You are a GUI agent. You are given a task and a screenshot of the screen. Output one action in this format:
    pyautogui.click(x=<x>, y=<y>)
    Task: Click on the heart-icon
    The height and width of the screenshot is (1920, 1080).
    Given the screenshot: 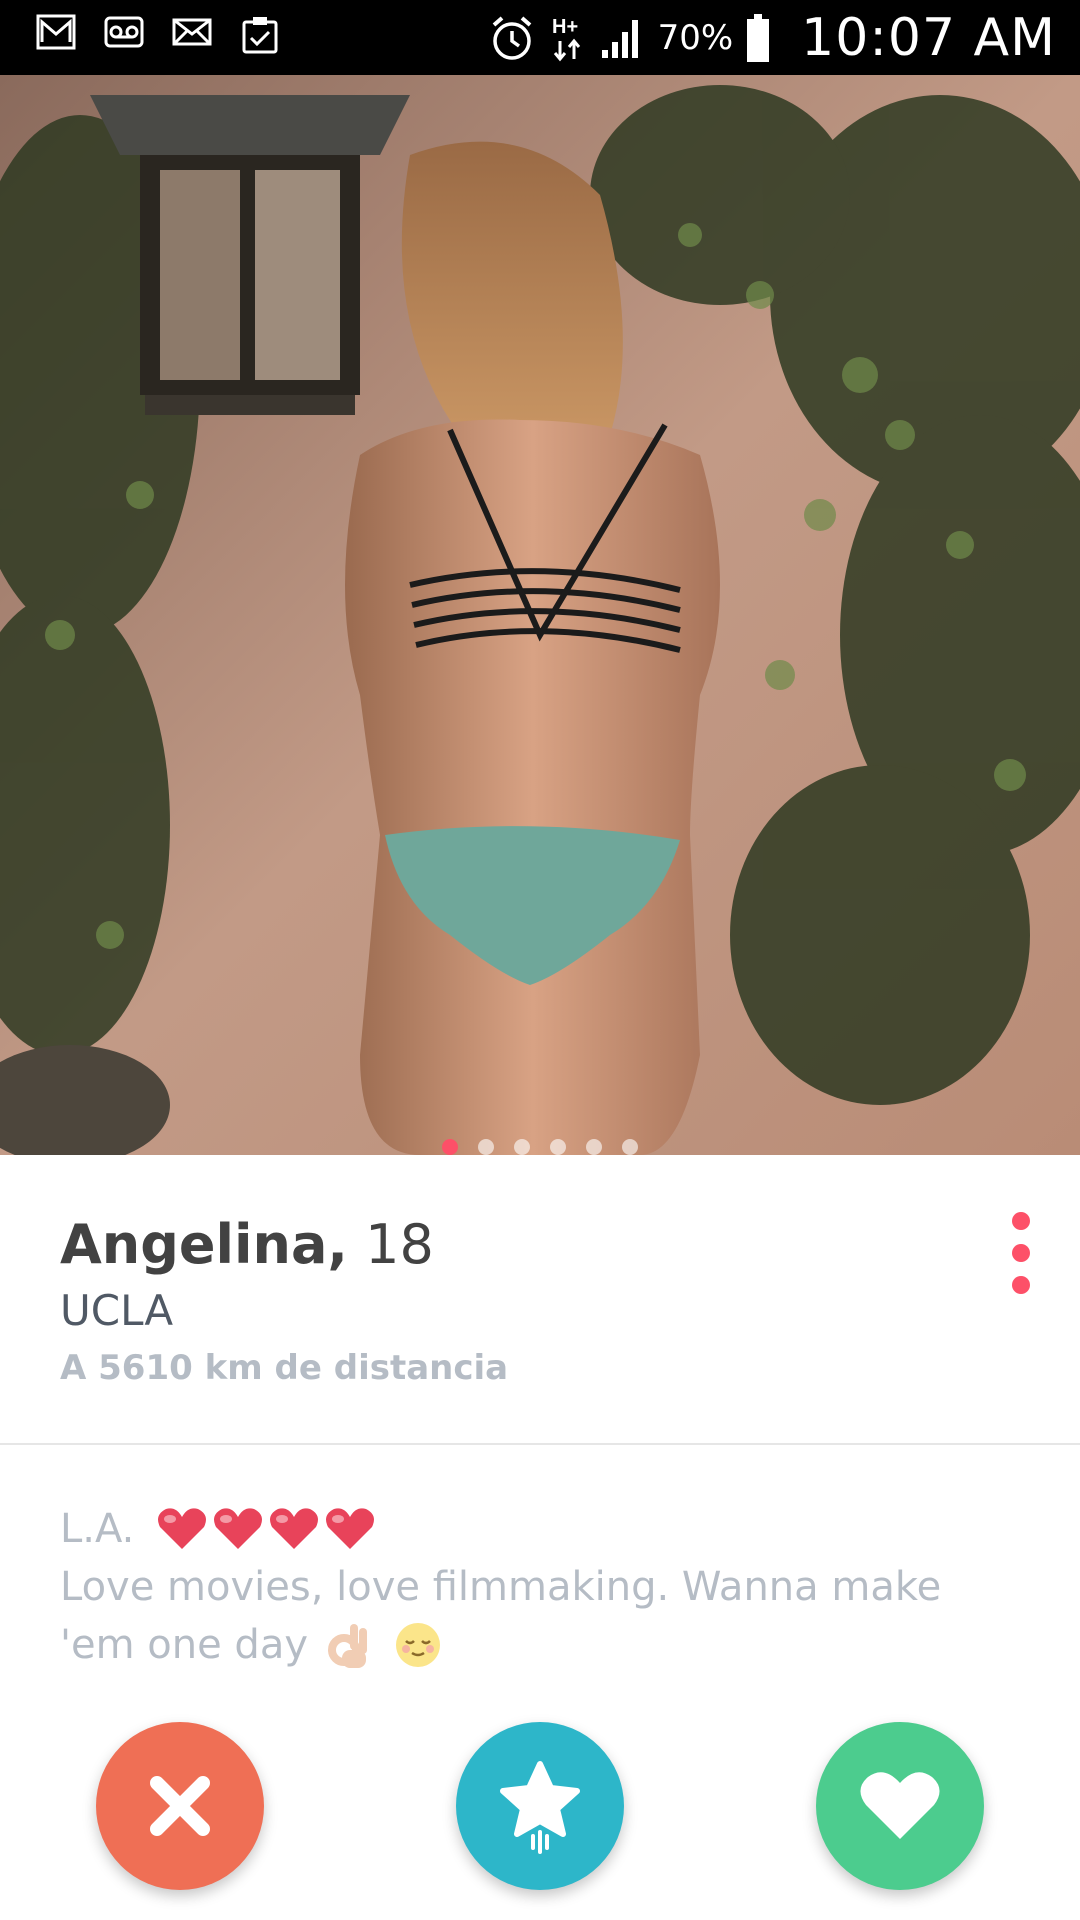 What is the action you would take?
    pyautogui.click(x=900, y=1805)
    